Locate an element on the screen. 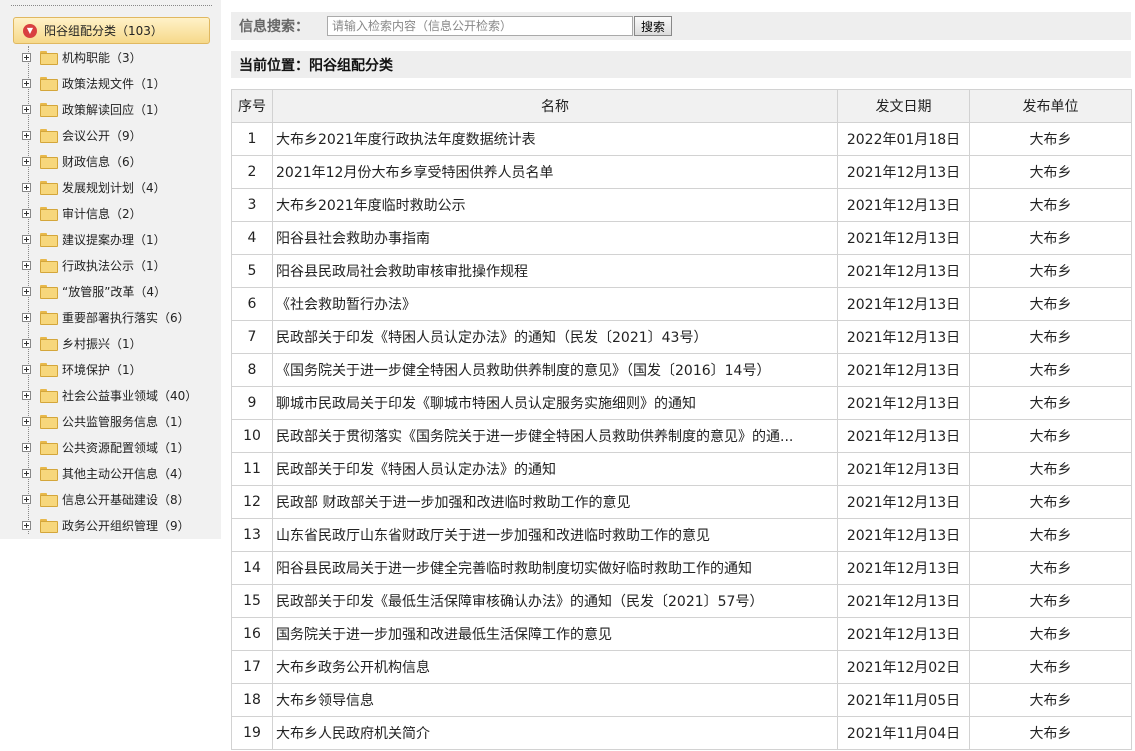 The height and width of the screenshot is (751, 1135). row-title-link: 大布乡2021年度临时救助公示 is located at coordinates (555, 205).